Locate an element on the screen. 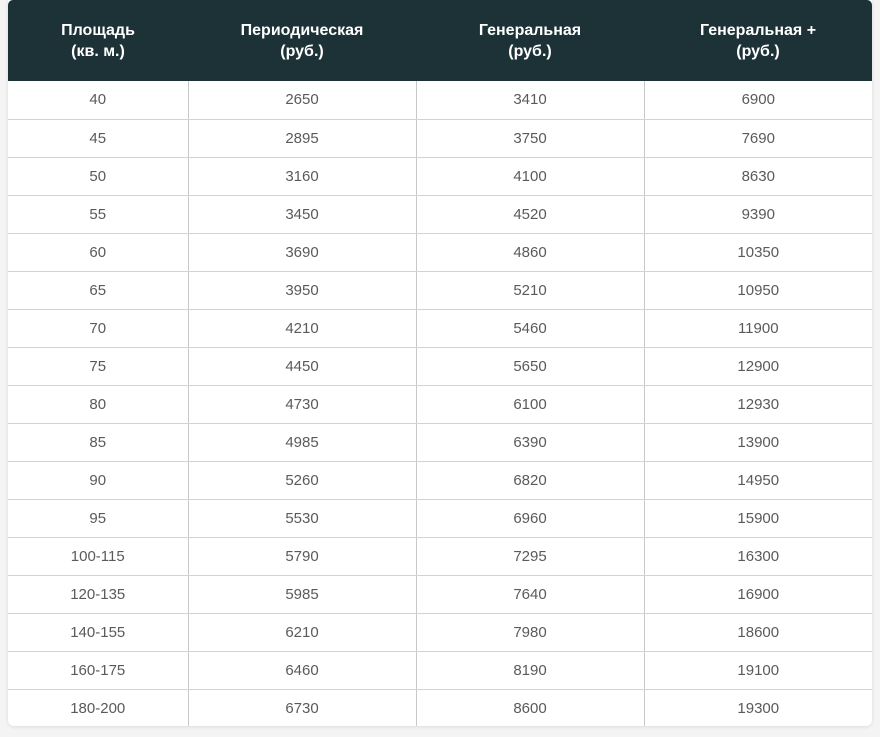 The image size is (880, 737). table-row: 60 3690 4860 10350 is located at coordinates (440, 252).